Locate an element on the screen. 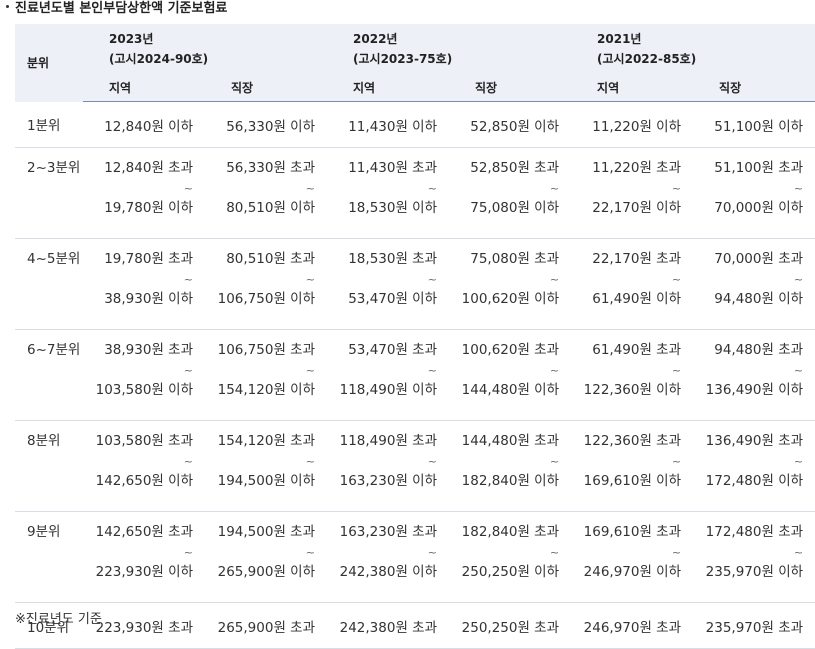 This screenshot has height=649, width=815. notice-label: (고시2024-90호) is located at coordinates (159, 59).